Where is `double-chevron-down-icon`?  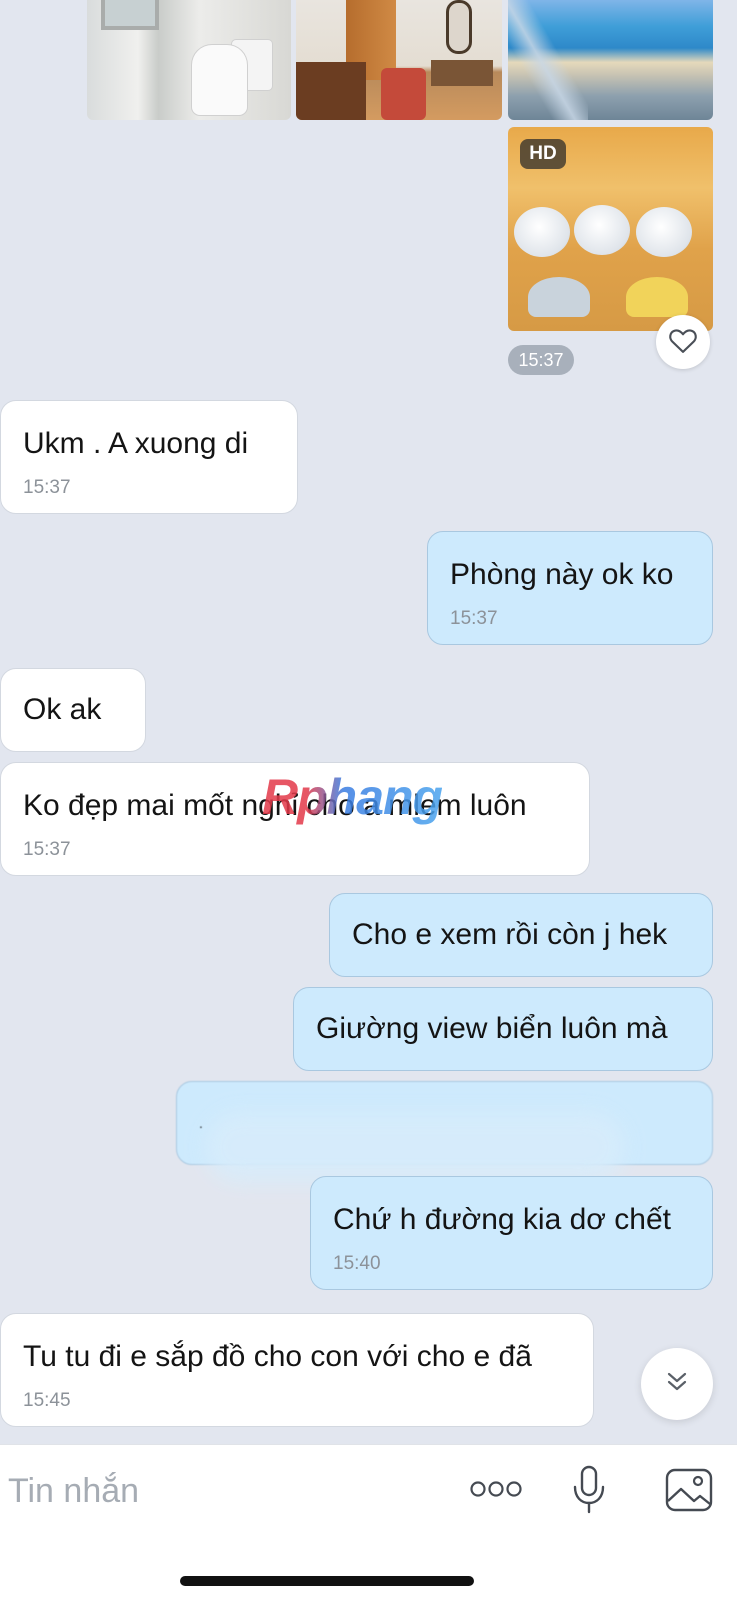 double-chevron-down-icon is located at coordinates (677, 1384).